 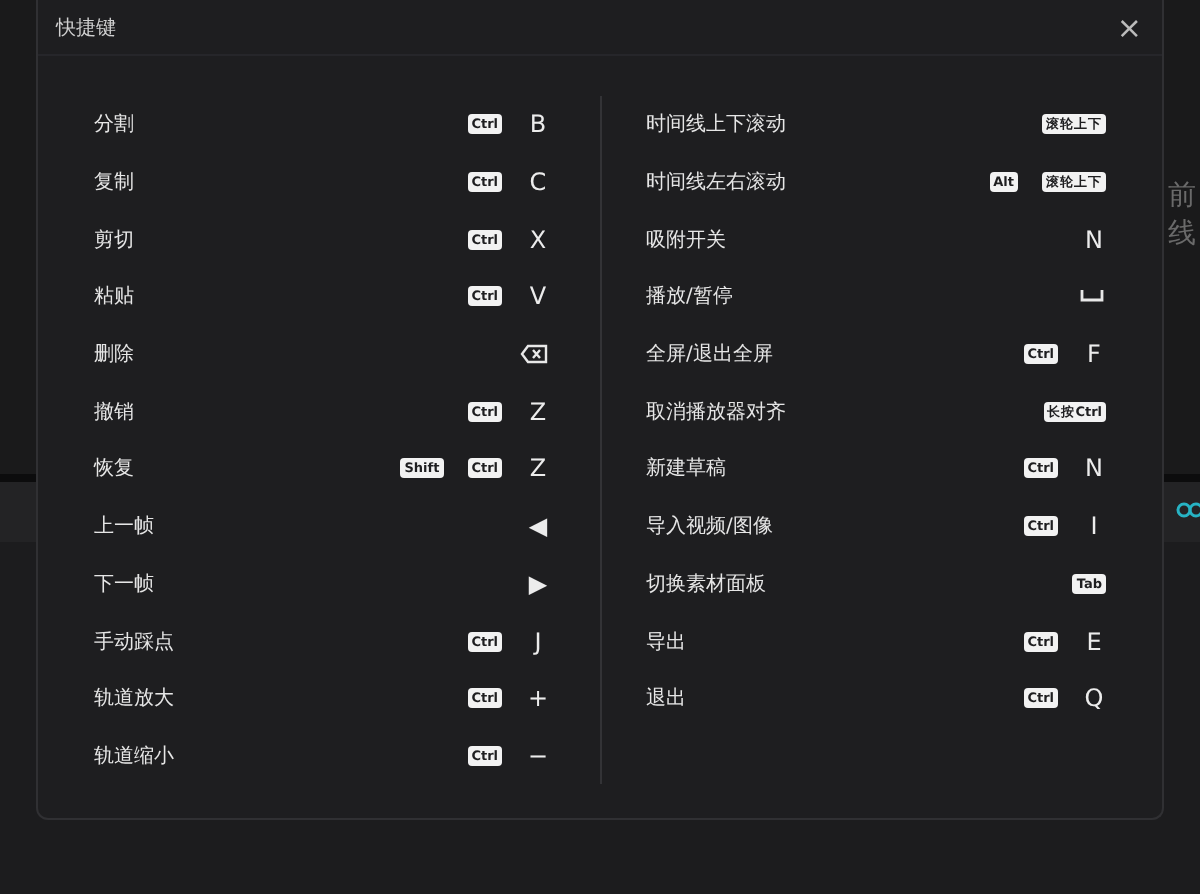 I want to click on shortcut-label: 导出, so click(x=667, y=642).